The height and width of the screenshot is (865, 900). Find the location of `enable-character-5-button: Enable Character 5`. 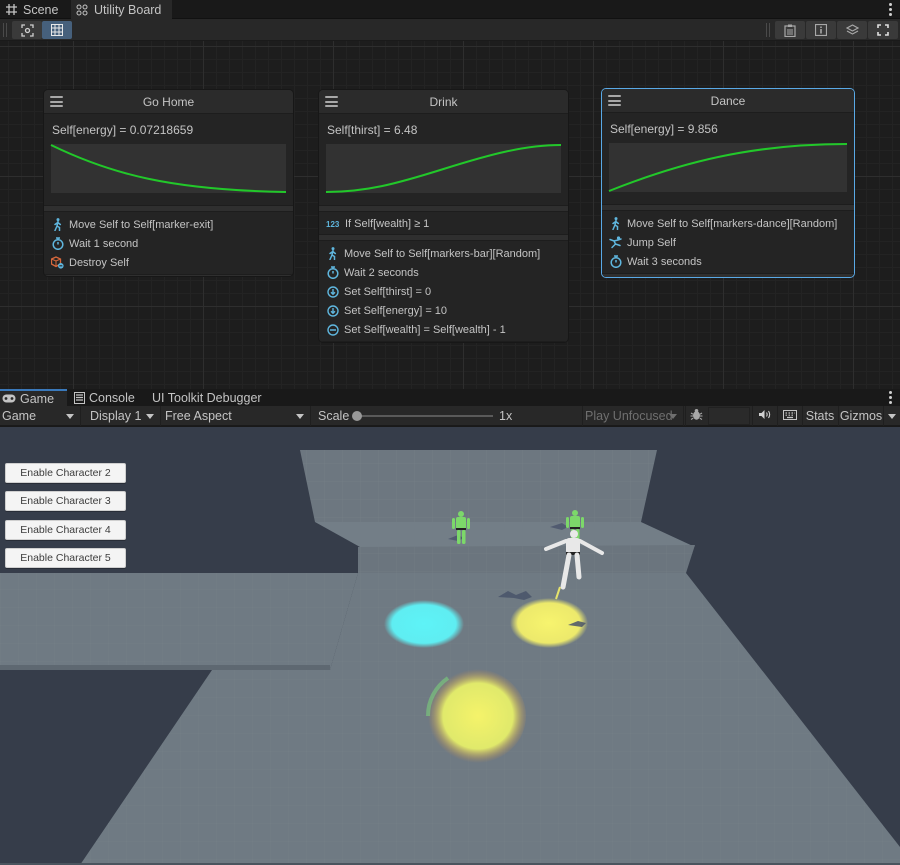

enable-character-5-button: Enable Character 5 is located at coordinates (65, 558).